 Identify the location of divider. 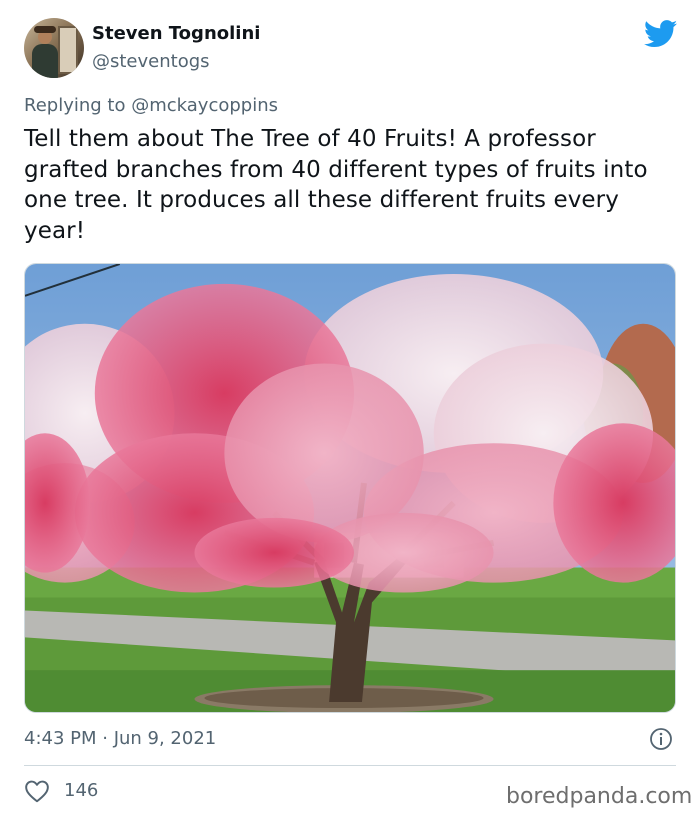
(350, 765).